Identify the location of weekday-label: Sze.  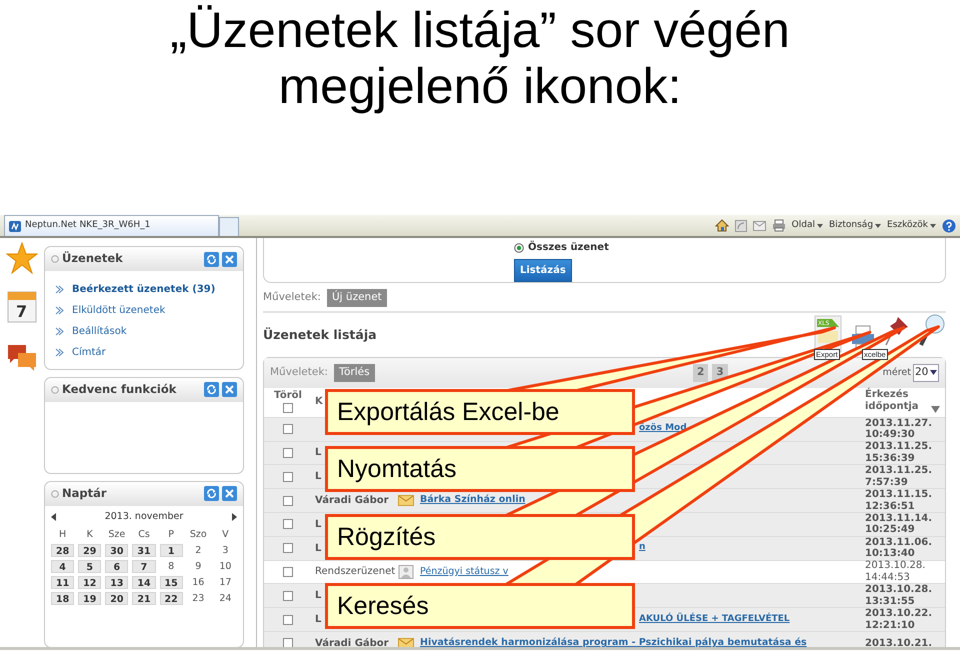
(116, 535).